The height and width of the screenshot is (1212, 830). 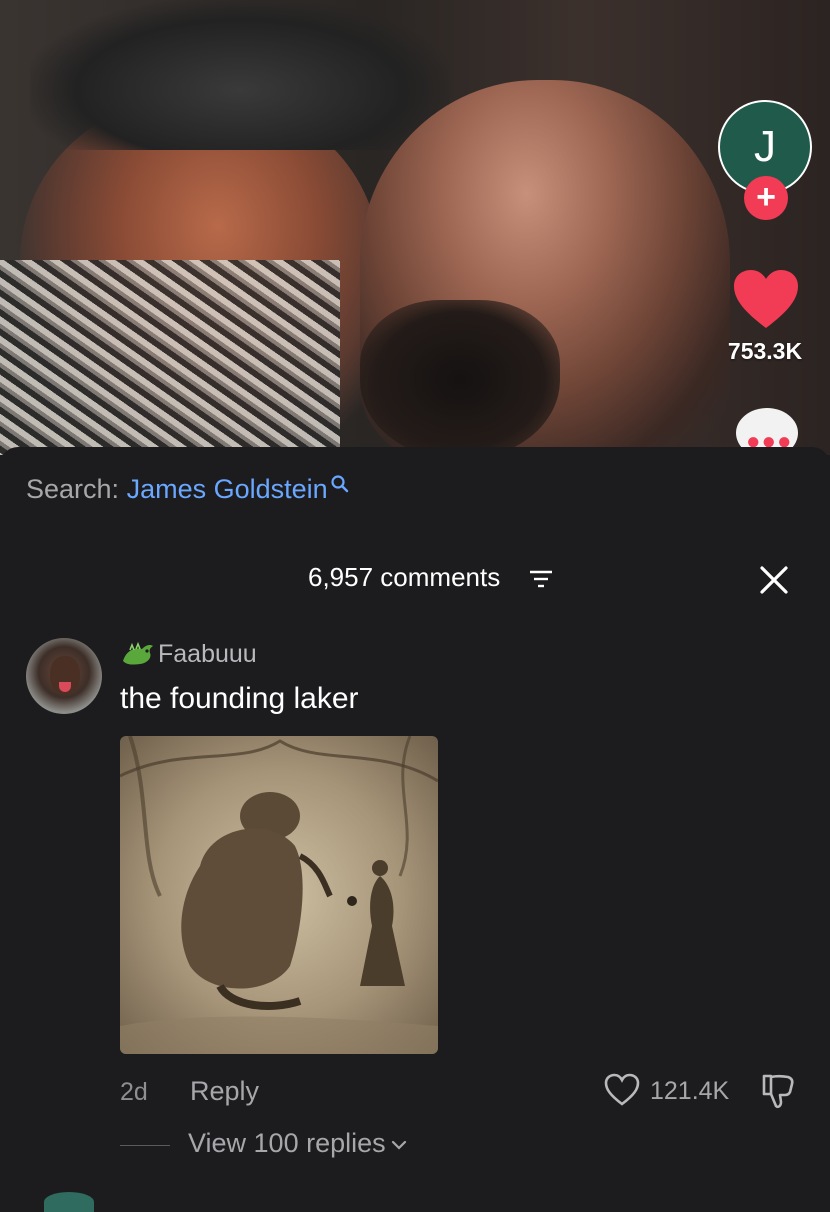 I want to click on video-hat, so click(x=240, y=75).